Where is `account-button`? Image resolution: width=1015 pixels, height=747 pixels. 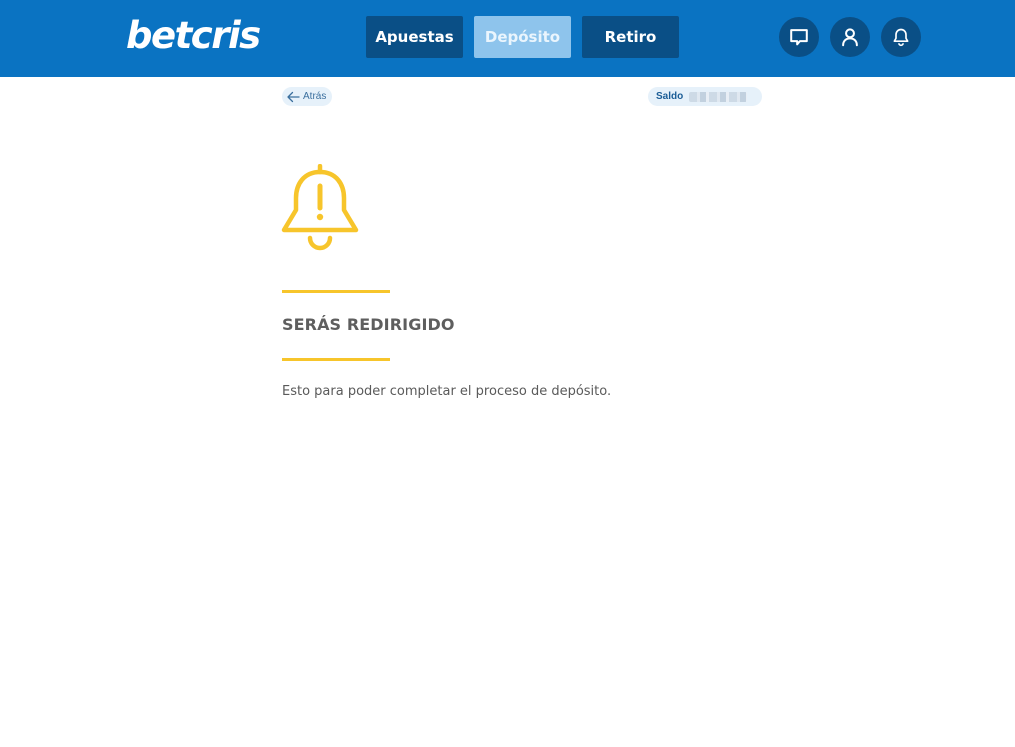
account-button is located at coordinates (850, 37).